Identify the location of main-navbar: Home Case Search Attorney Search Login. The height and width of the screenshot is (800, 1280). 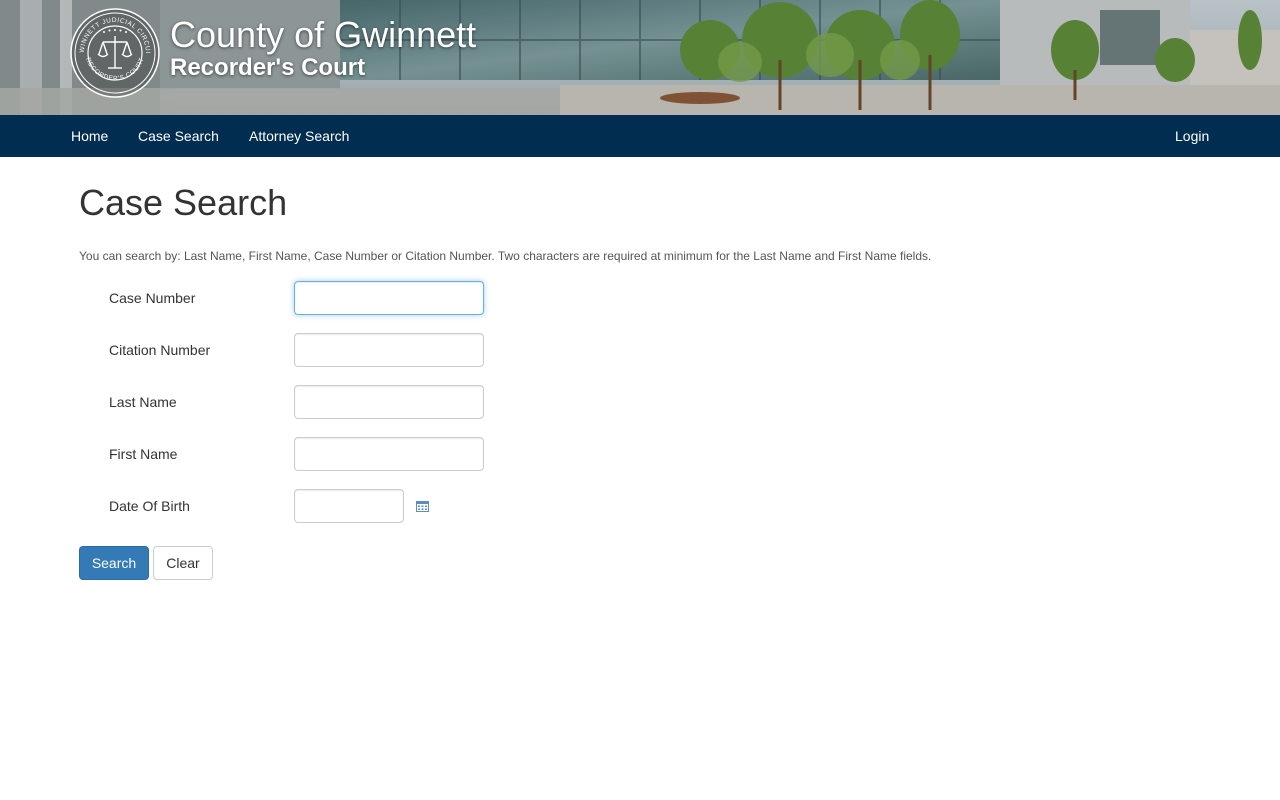
(640, 136).